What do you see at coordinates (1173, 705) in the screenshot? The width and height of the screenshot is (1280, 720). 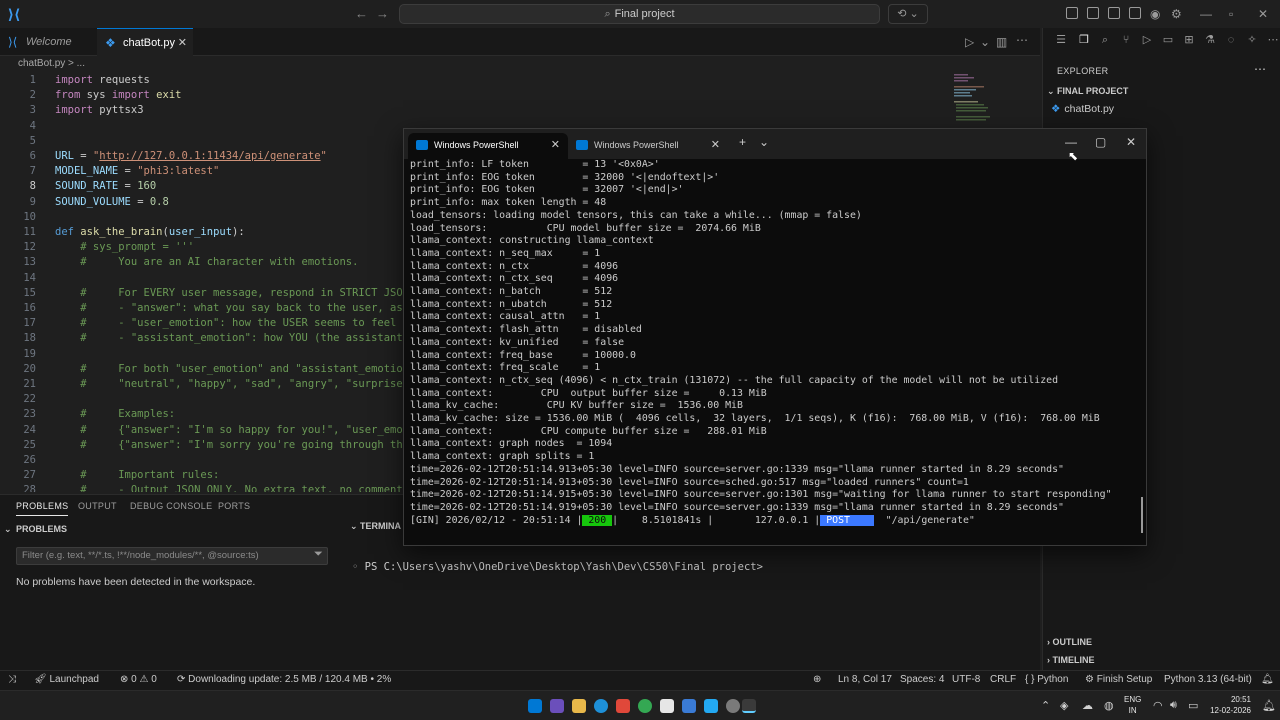 I see `volume-icon: 🔊︎` at bounding box center [1173, 705].